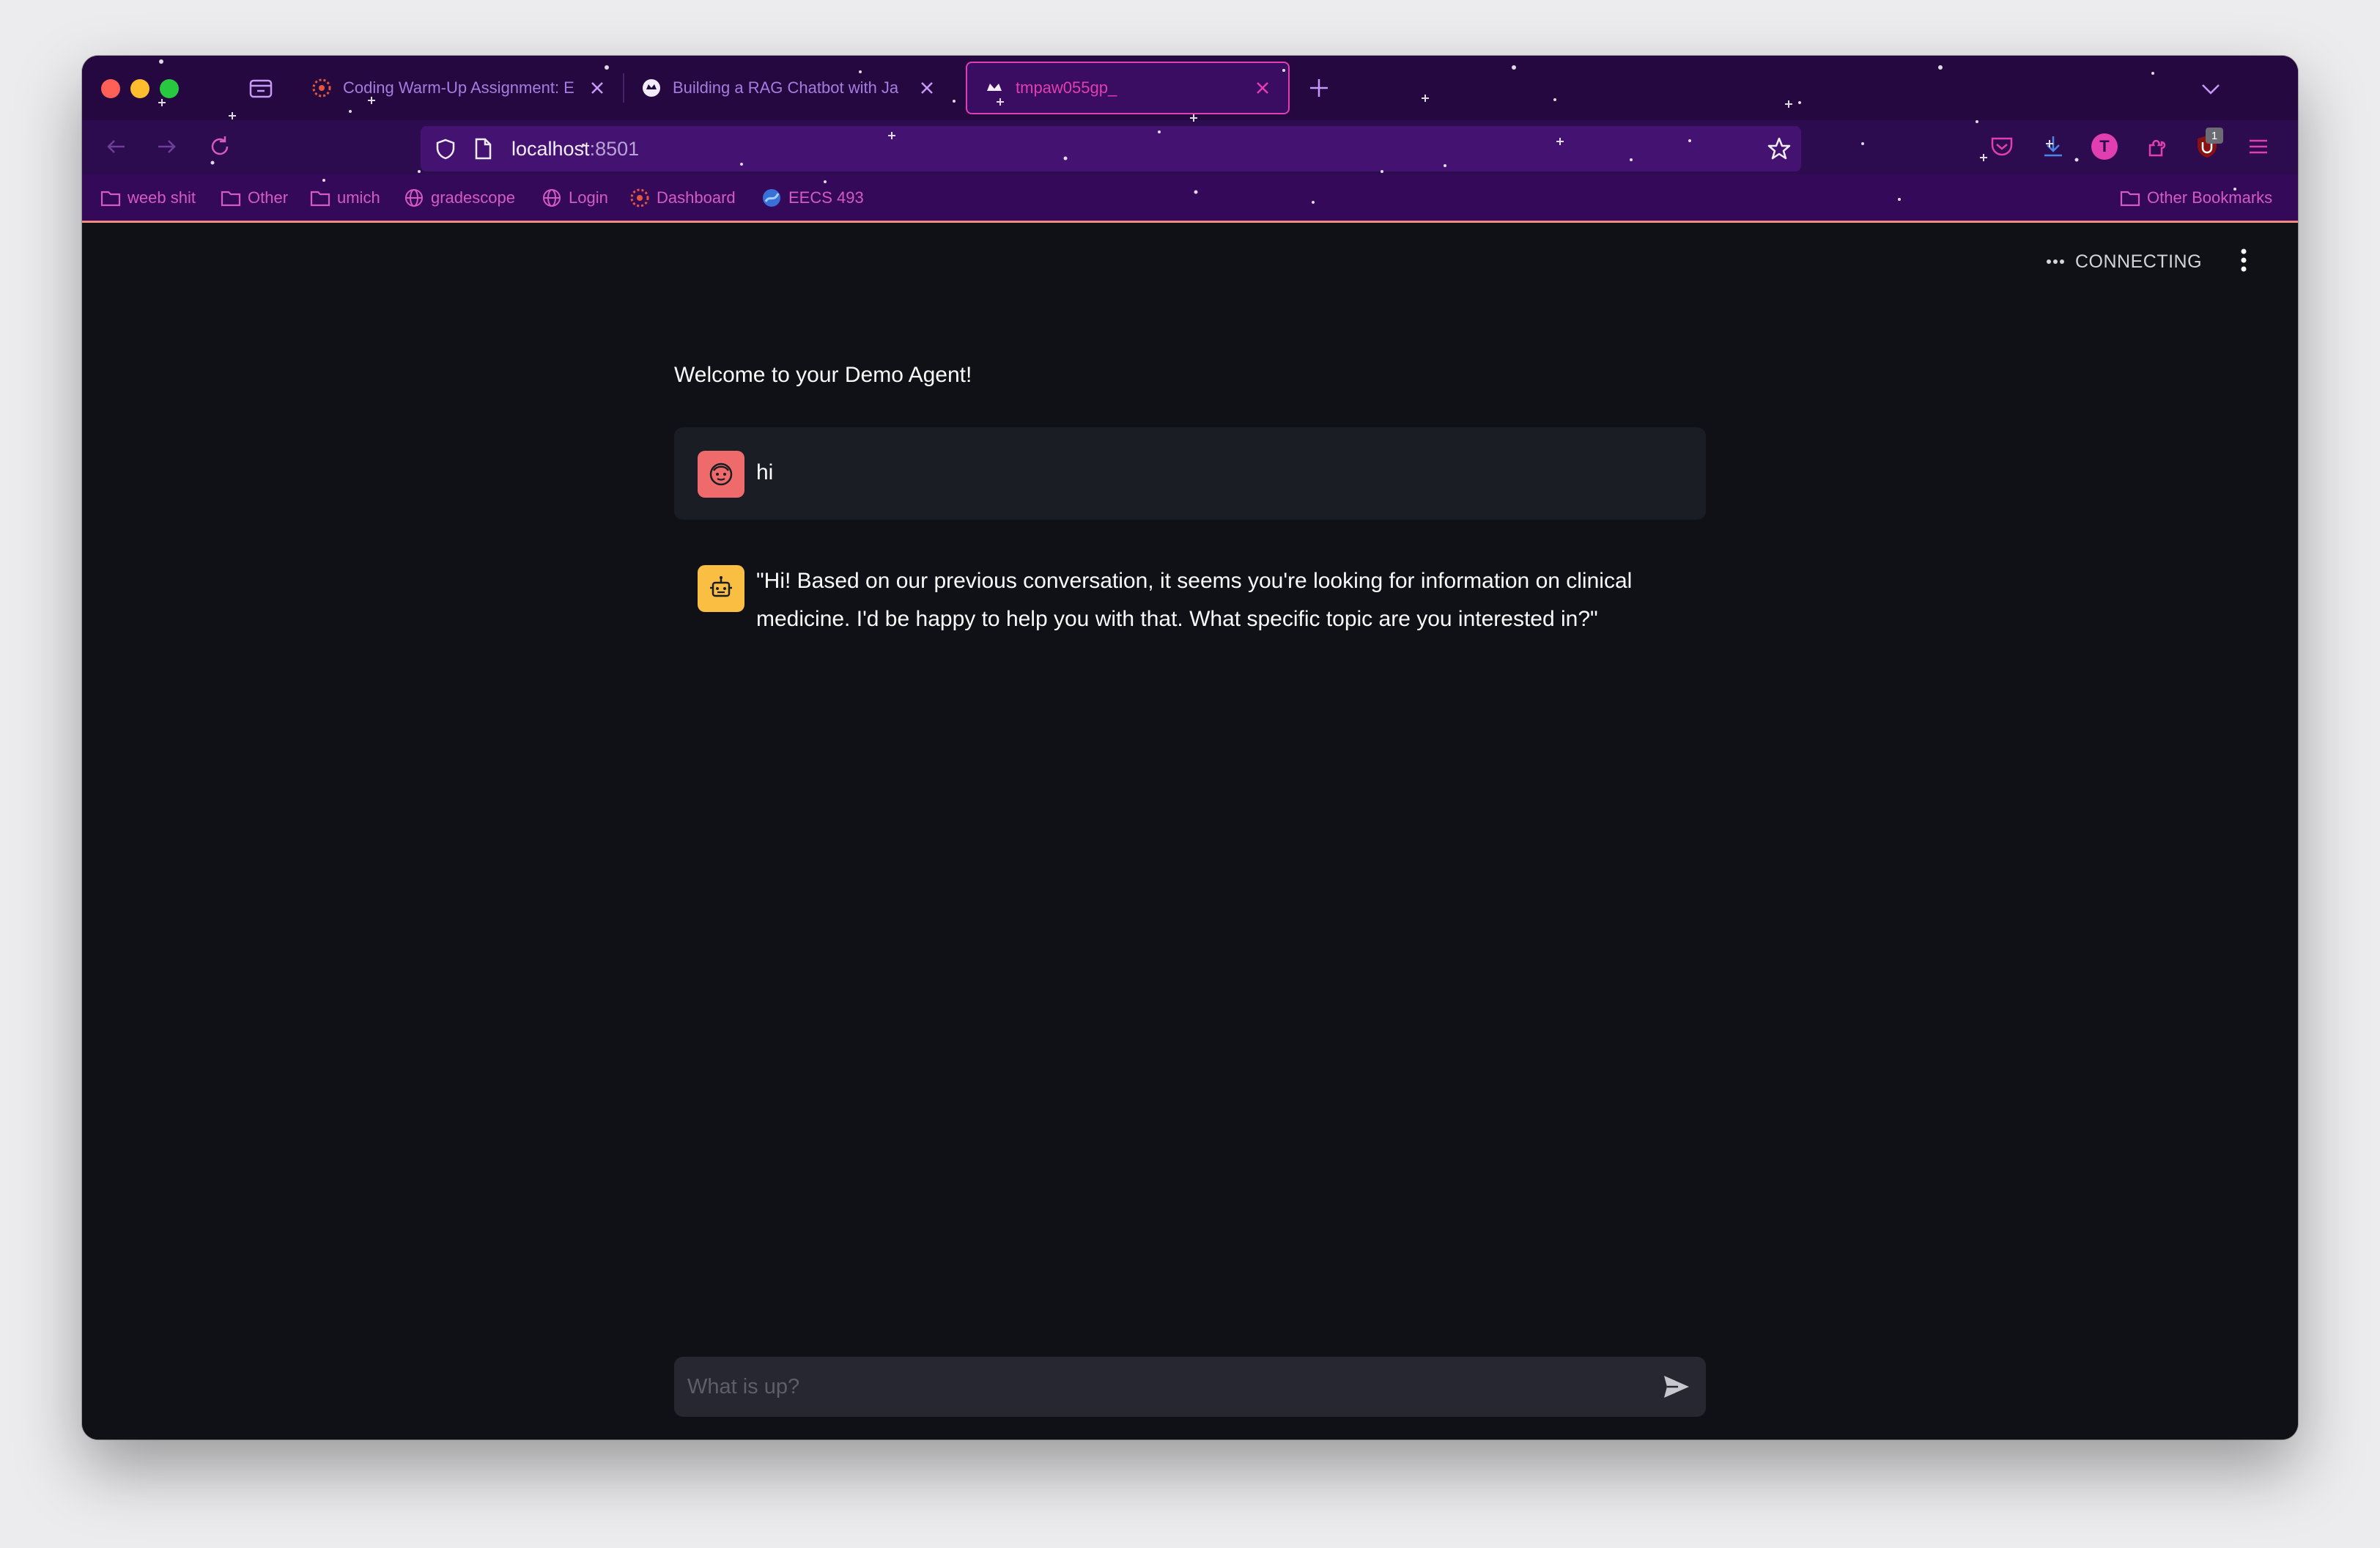  Describe the element at coordinates (268, 197) in the screenshot. I see `bookmark-label: Other` at that location.